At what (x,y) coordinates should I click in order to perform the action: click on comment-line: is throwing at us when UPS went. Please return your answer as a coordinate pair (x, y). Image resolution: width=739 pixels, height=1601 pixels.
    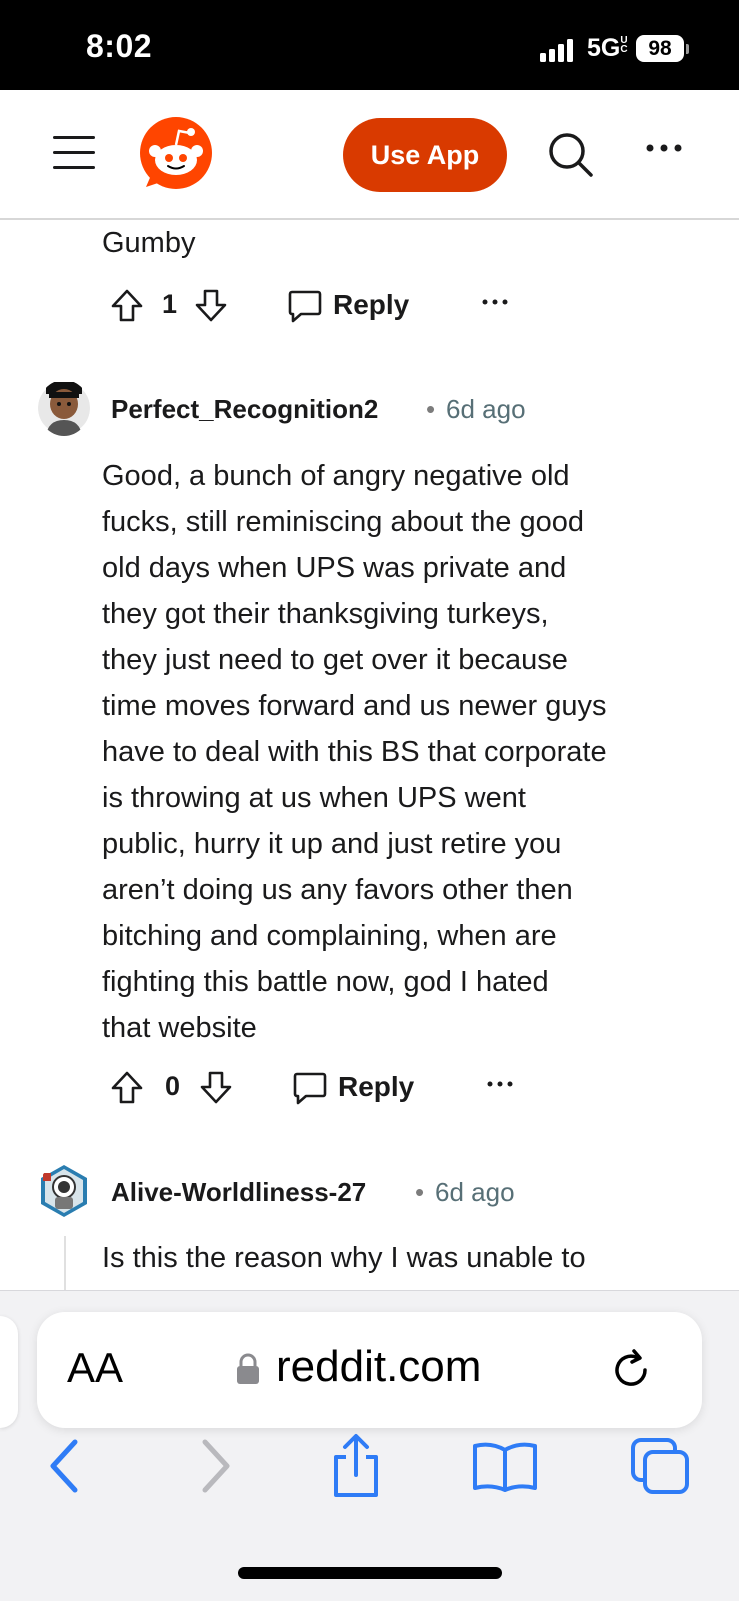
    Looking at the image, I should click on (314, 798).